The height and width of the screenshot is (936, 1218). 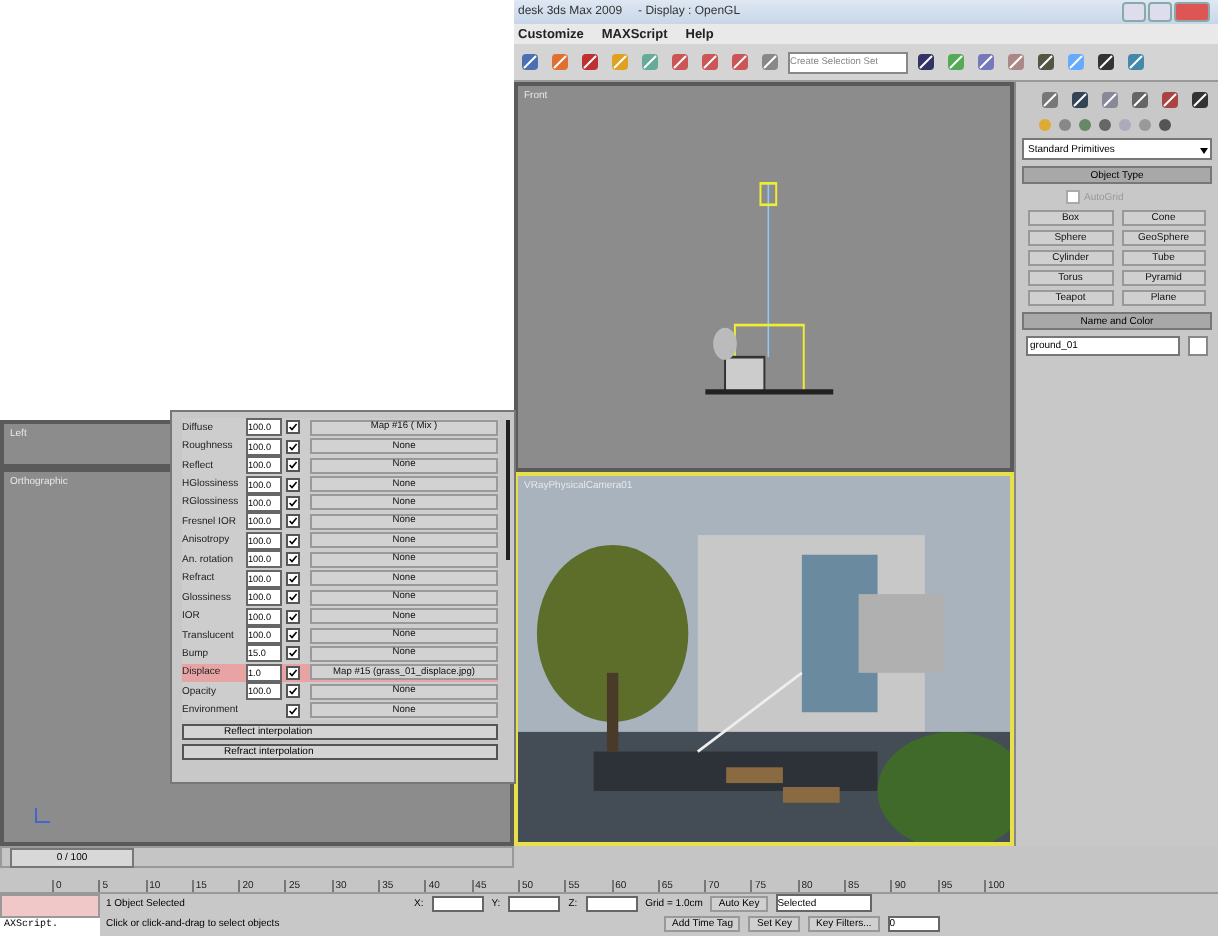 I want to click on axis-icon, so click(x=42, y=816).